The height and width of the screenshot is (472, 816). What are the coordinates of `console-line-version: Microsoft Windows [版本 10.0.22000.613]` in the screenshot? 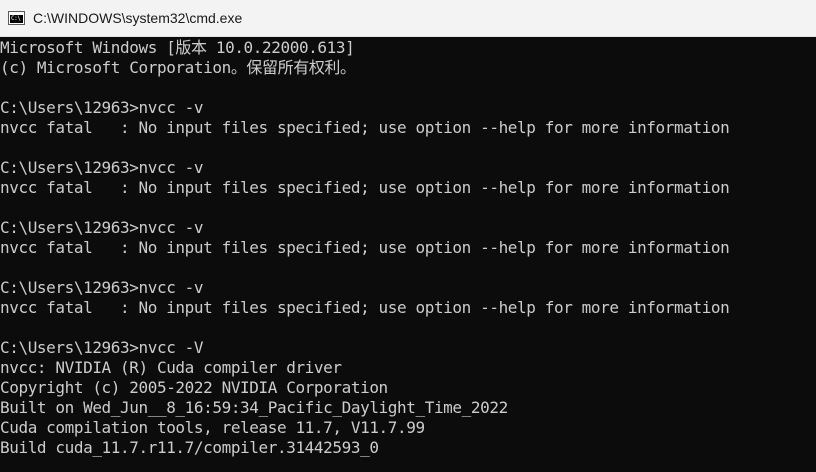 It's located at (177, 47).